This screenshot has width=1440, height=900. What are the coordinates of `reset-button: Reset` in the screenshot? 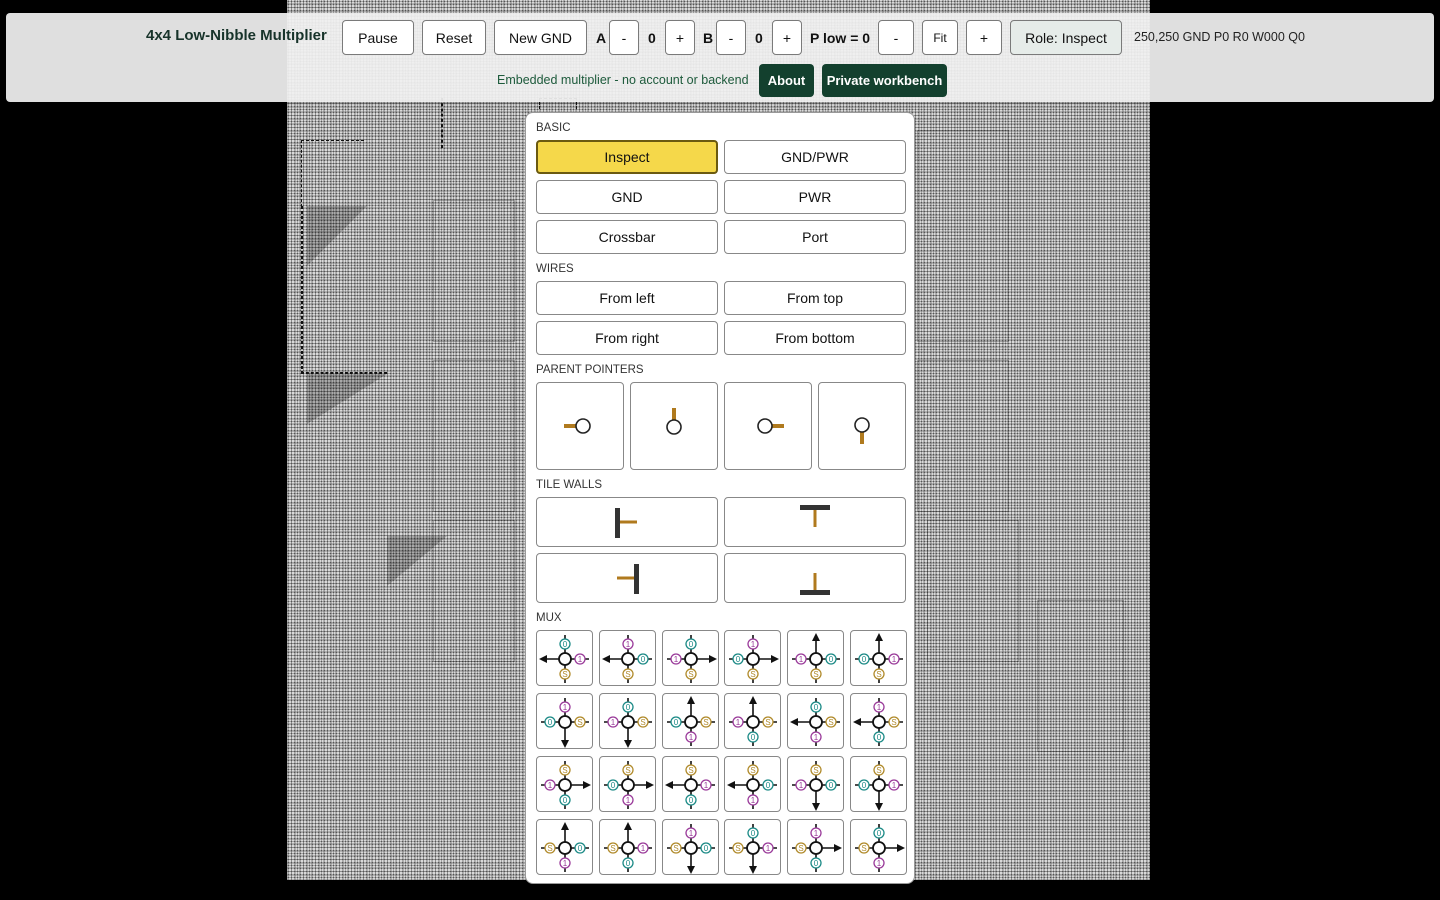 It's located at (454, 37).